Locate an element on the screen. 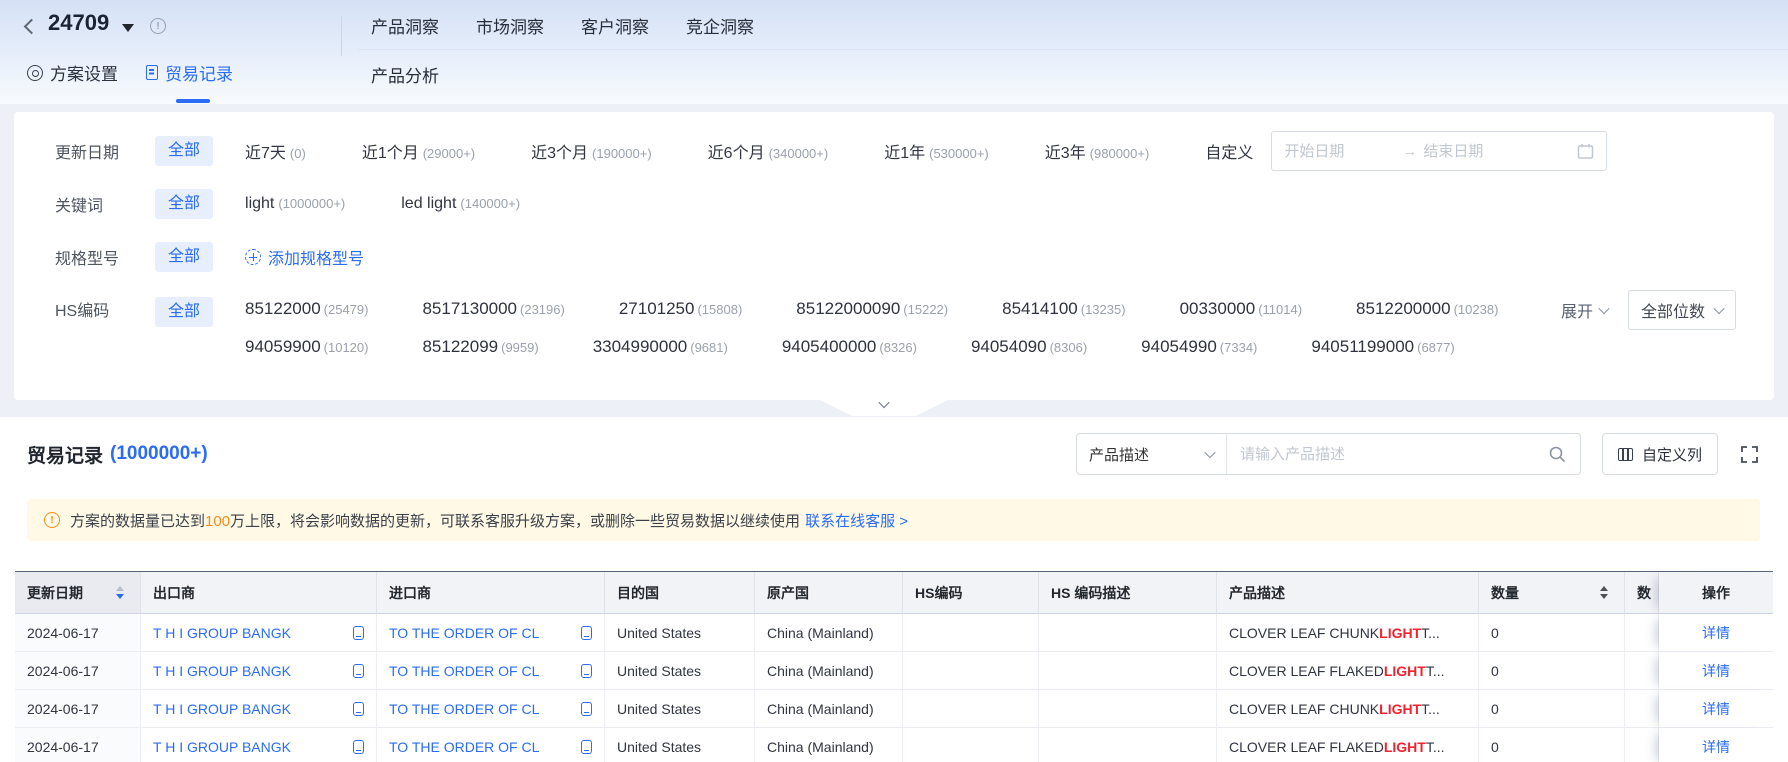  nav-product-insight: 产品洞察 is located at coordinates (405, 25).